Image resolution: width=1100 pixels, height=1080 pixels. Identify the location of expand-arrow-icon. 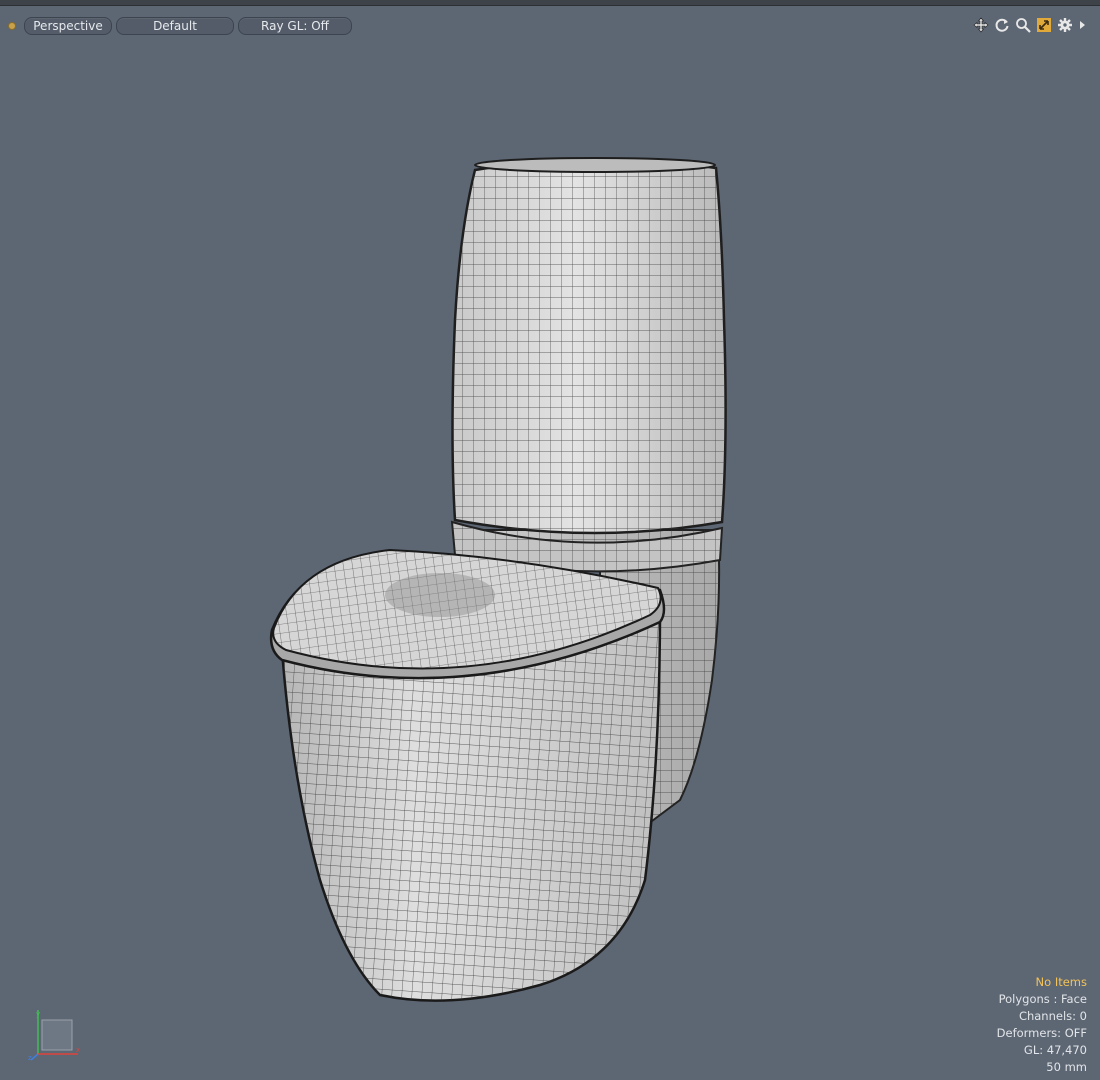
(1082, 25).